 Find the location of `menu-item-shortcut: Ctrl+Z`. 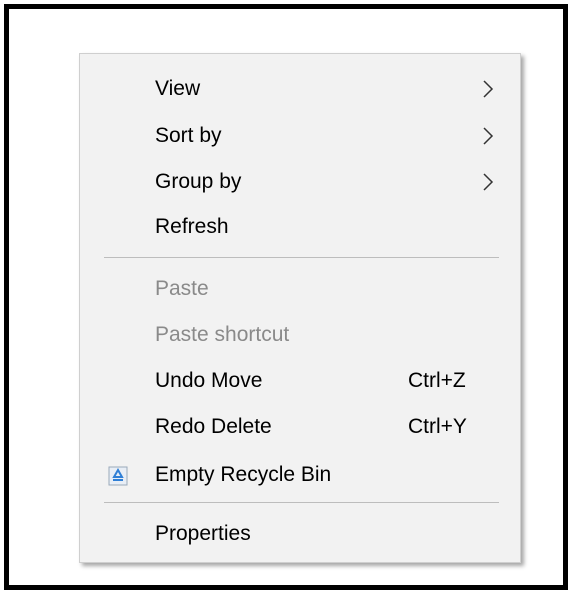

menu-item-shortcut: Ctrl+Z is located at coordinates (437, 380).